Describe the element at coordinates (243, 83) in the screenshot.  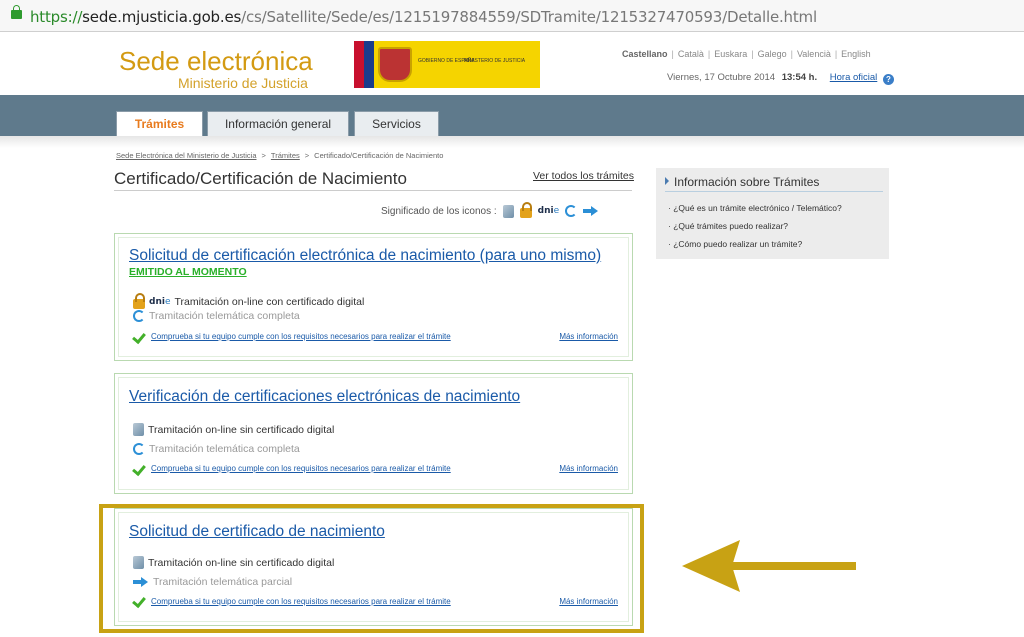
I see `site-subtitle: Ministerio de Justicia` at that location.